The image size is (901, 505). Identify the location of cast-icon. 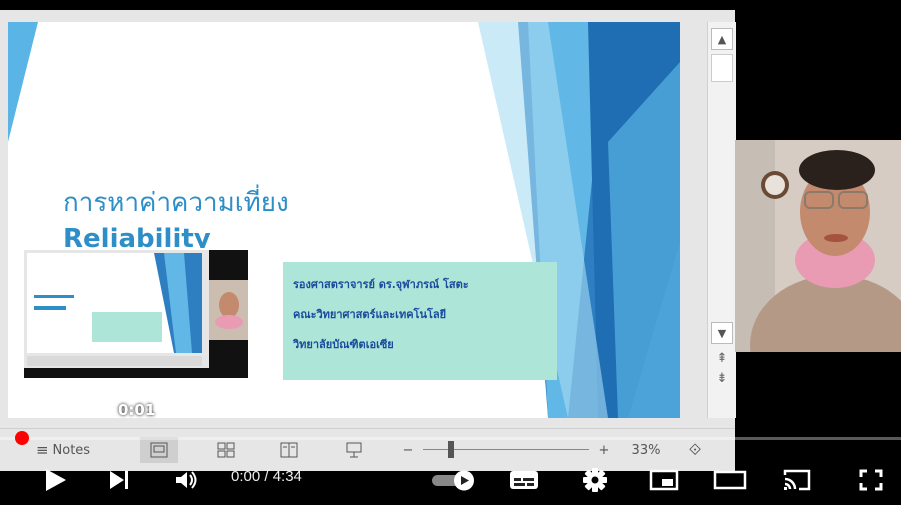
(797, 480).